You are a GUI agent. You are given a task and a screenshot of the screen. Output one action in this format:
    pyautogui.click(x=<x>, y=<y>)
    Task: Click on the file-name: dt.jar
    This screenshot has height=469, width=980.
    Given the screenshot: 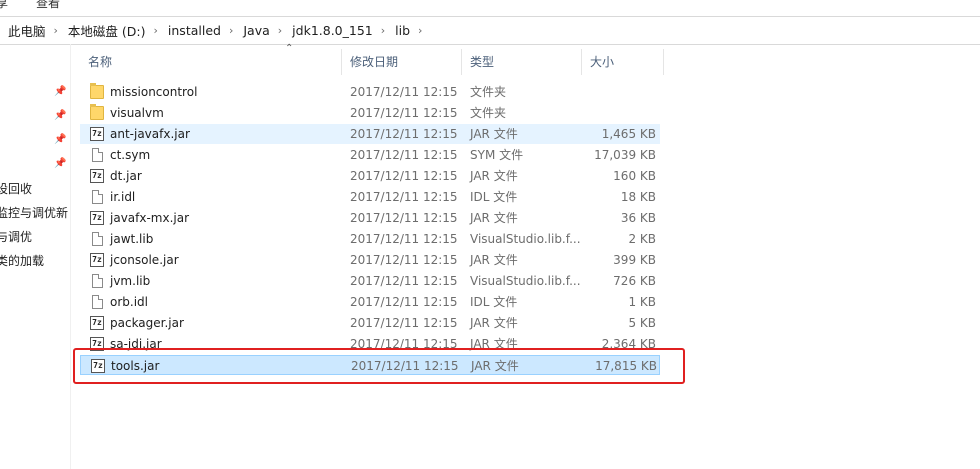 What is the action you would take?
    pyautogui.click(x=126, y=176)
    